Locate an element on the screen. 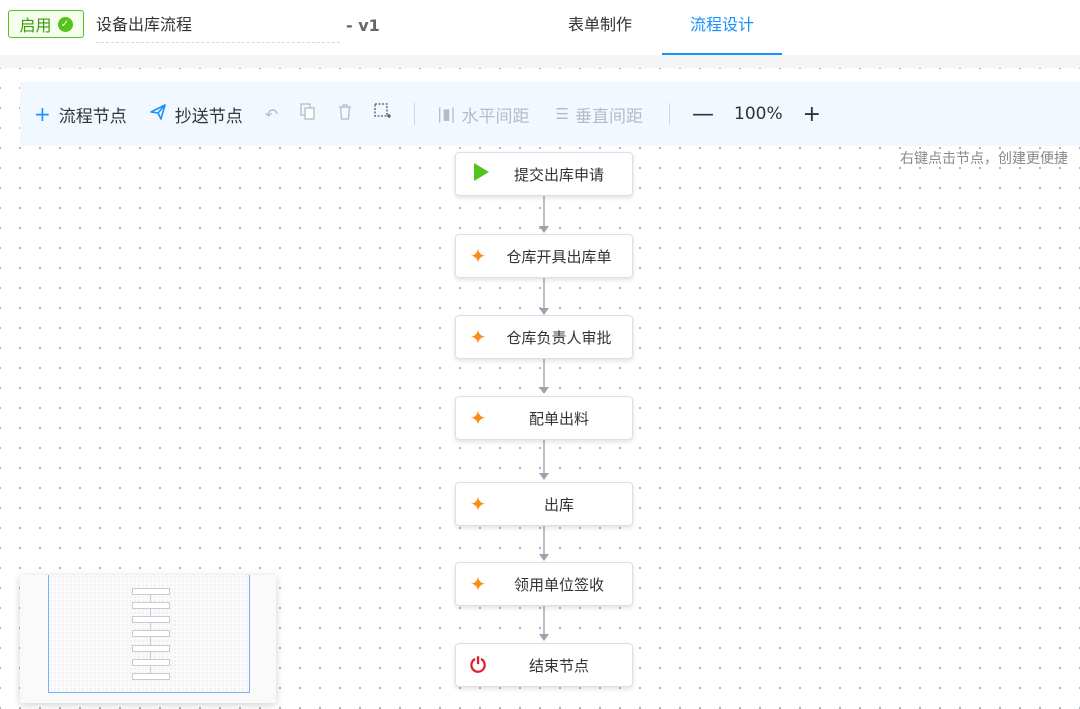 The height and width of the screenshot is (709, 1080). context-hint: 右键点击节点，创建更便捷 is located at coordinates (984, 159).